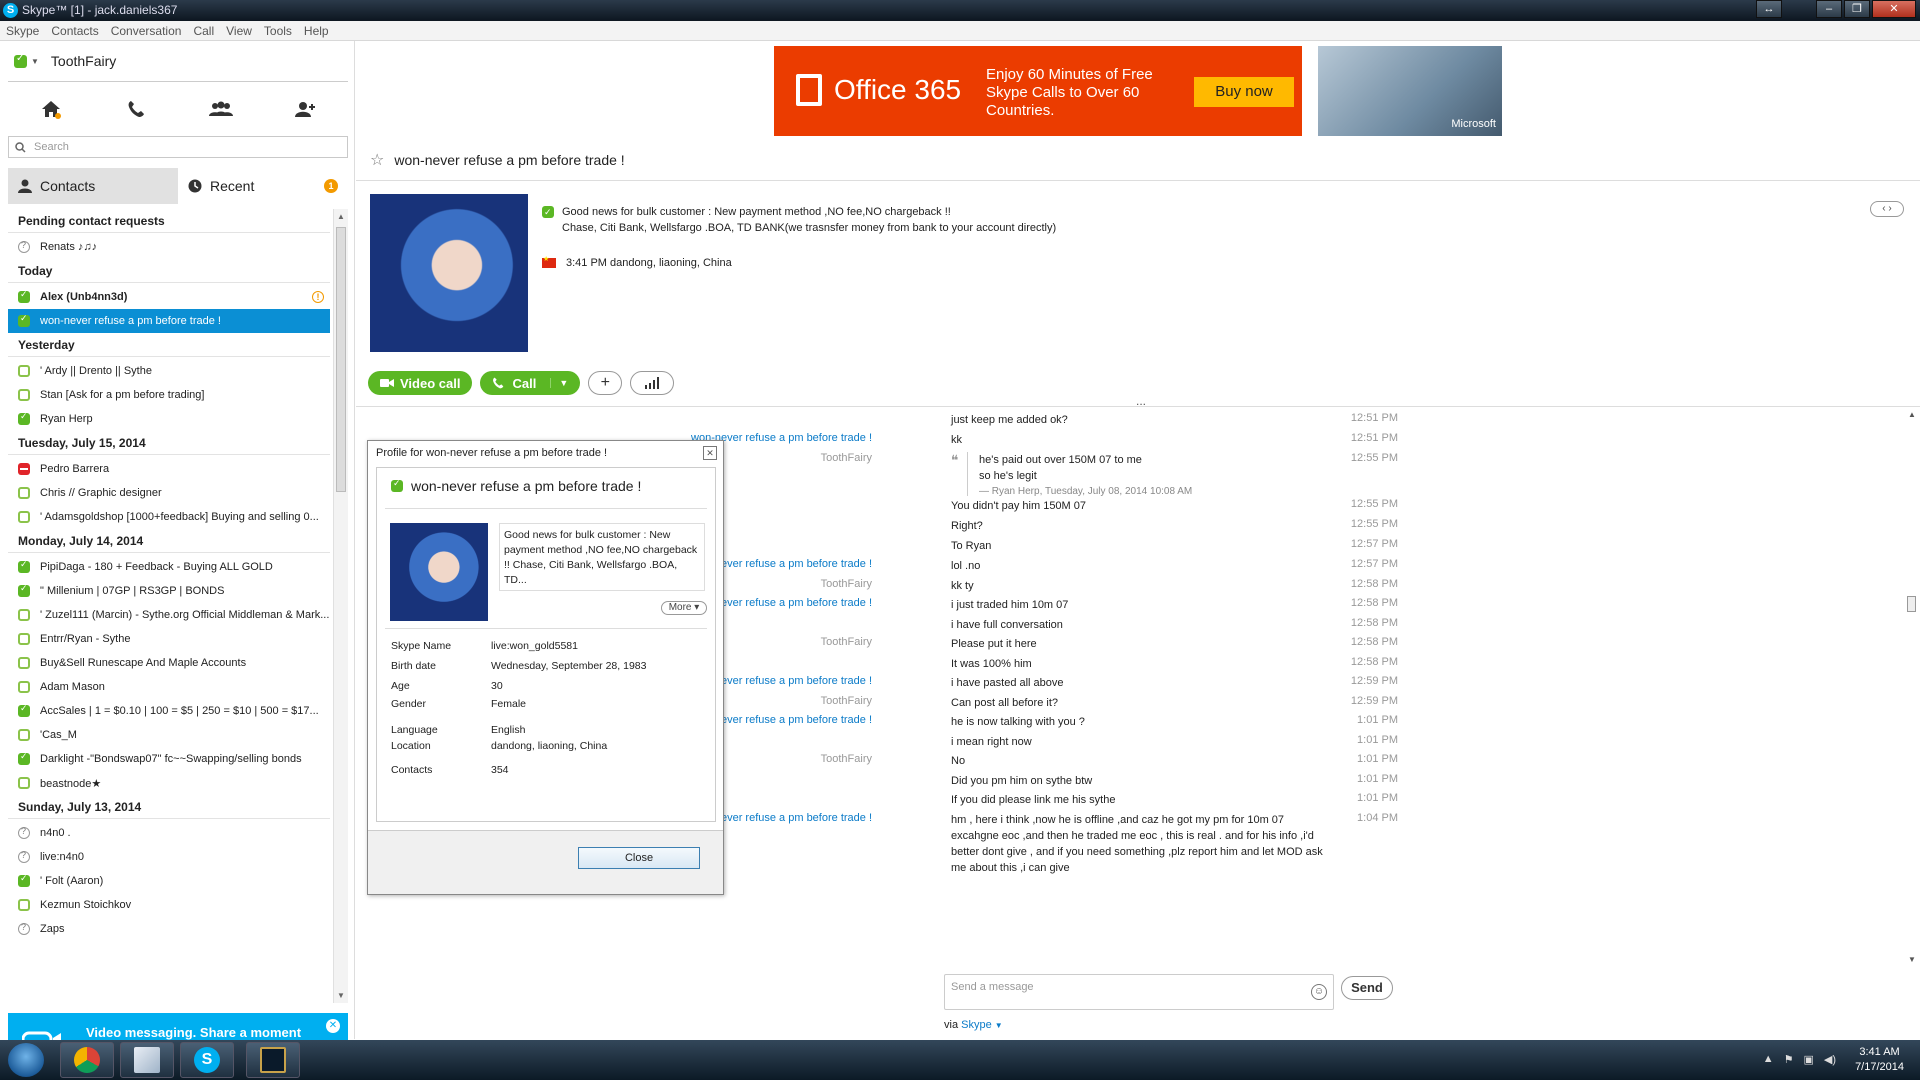  I want to click on contact-avatar, so click(449, 273).